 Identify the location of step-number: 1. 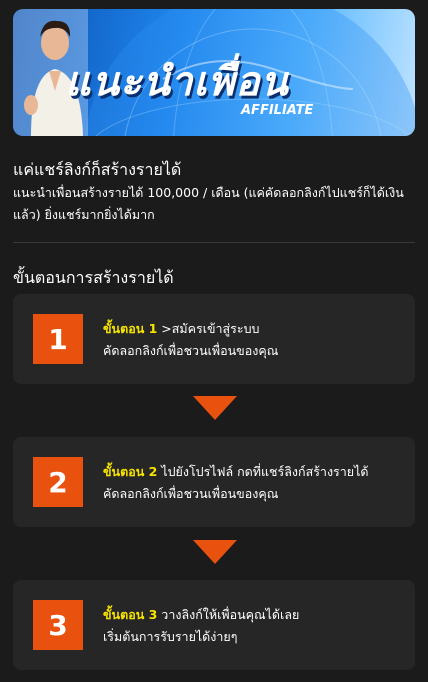
(58, 339).